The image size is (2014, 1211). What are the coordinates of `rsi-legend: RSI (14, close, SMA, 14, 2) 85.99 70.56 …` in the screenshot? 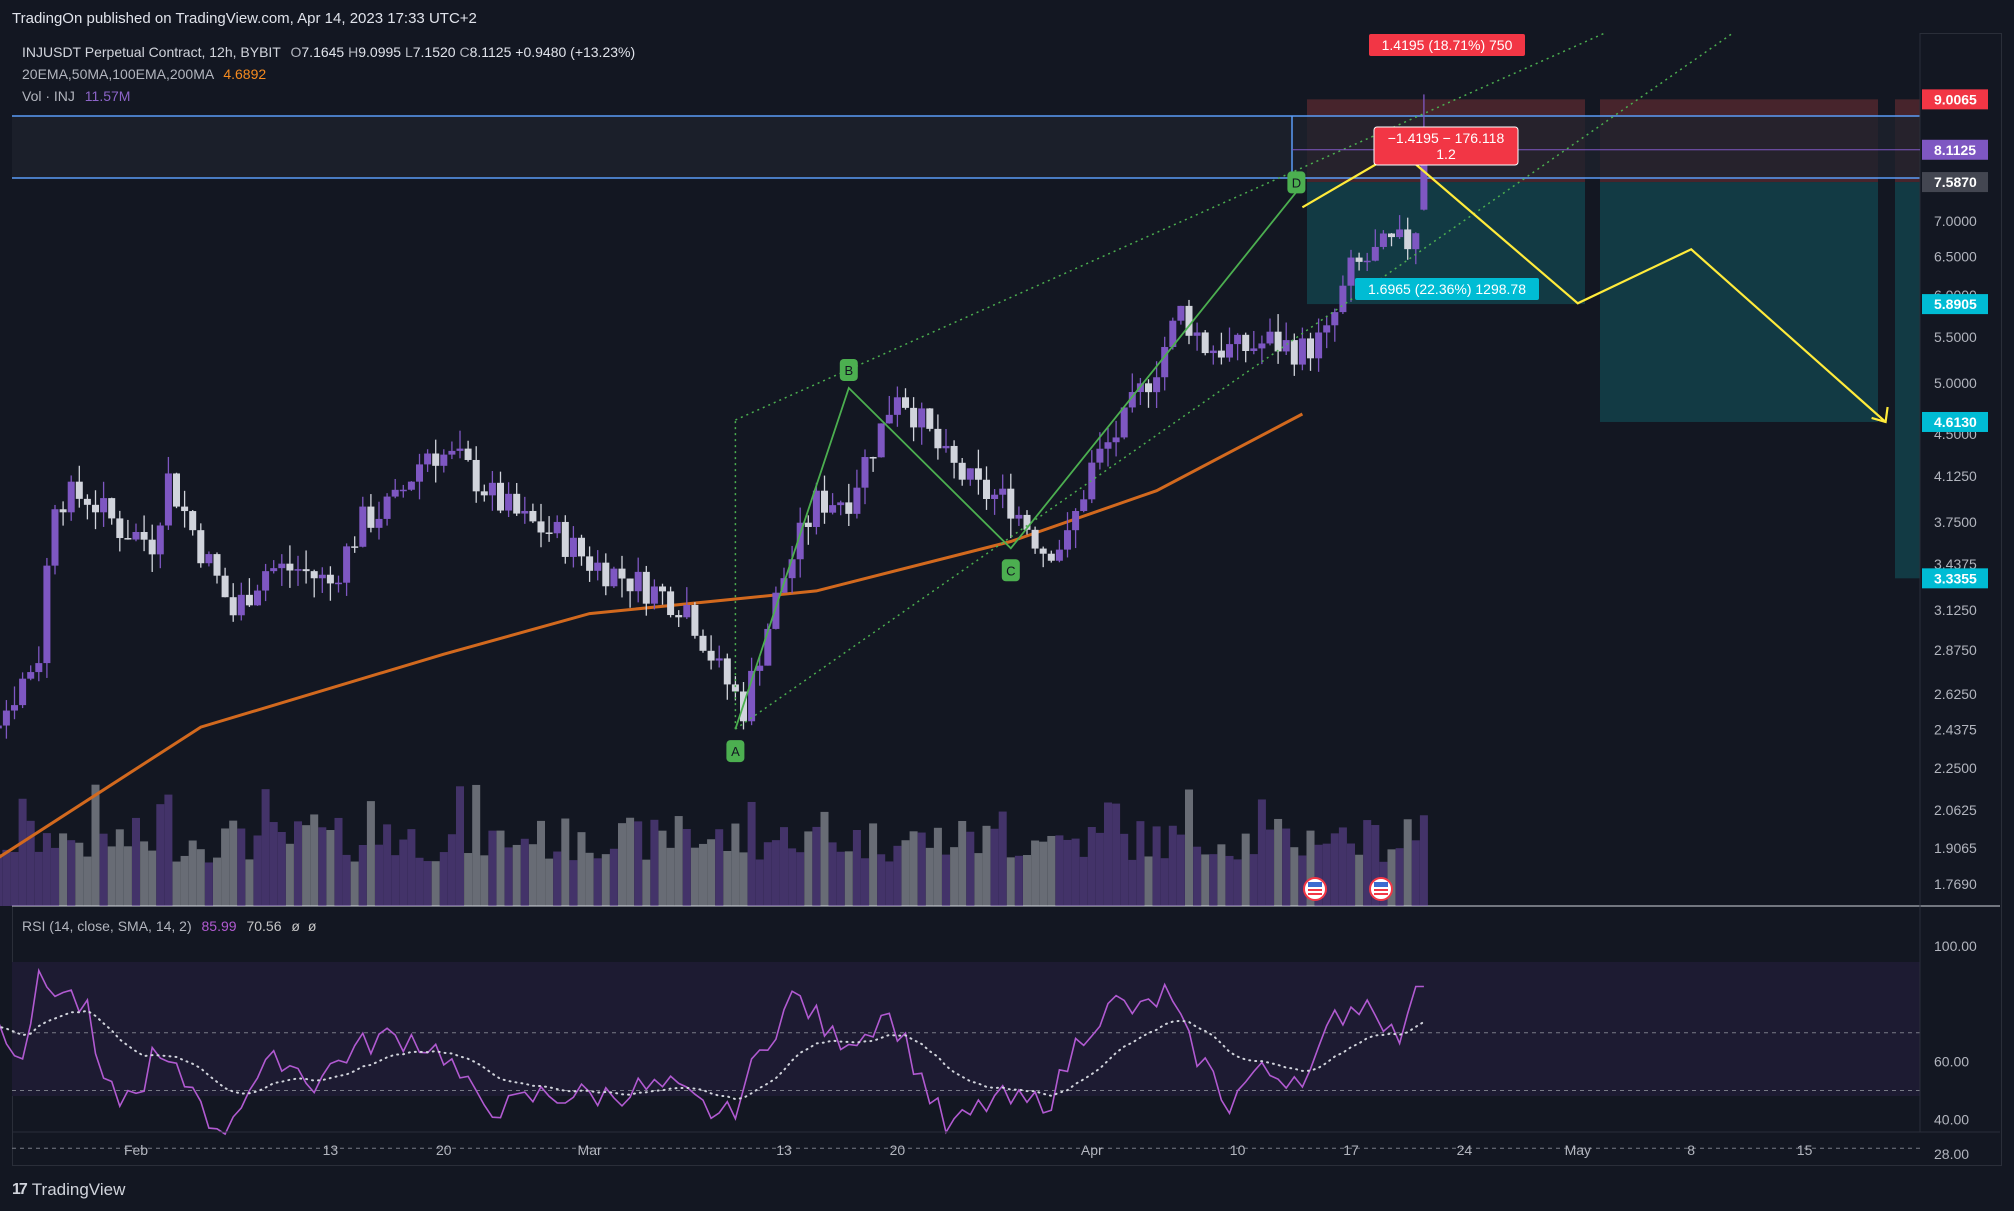 It's located at (169, 926).